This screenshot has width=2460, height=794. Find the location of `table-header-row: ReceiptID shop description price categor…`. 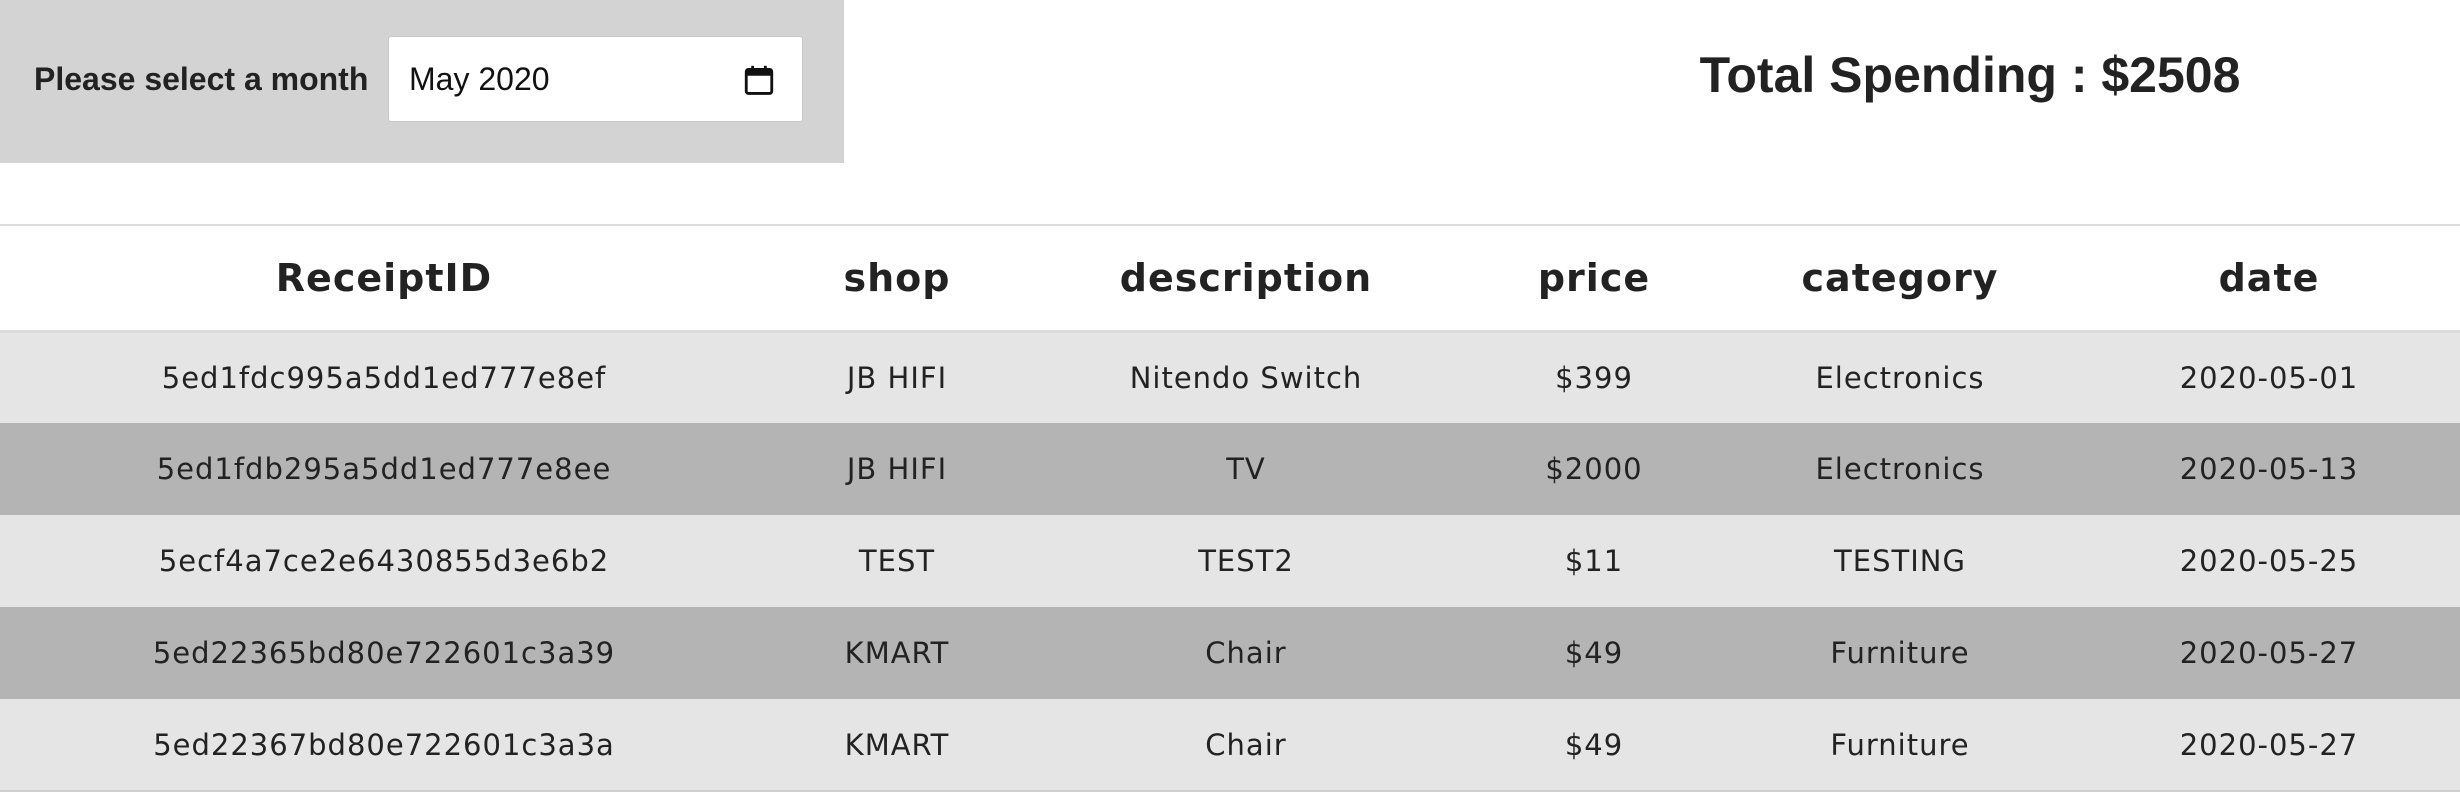

table-header-row: ReceiptID shop description price categor… is located at coordinates (1230, 278).